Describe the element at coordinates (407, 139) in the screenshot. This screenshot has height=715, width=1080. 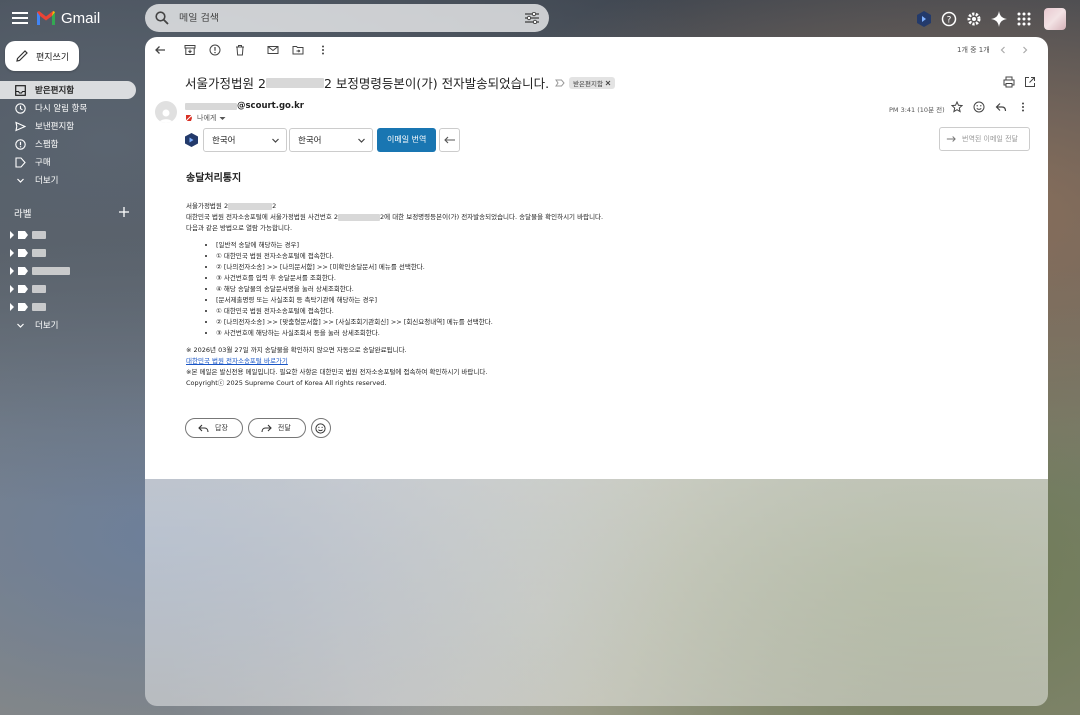
I see `translate-email-button: 이메일 번역` at that location.